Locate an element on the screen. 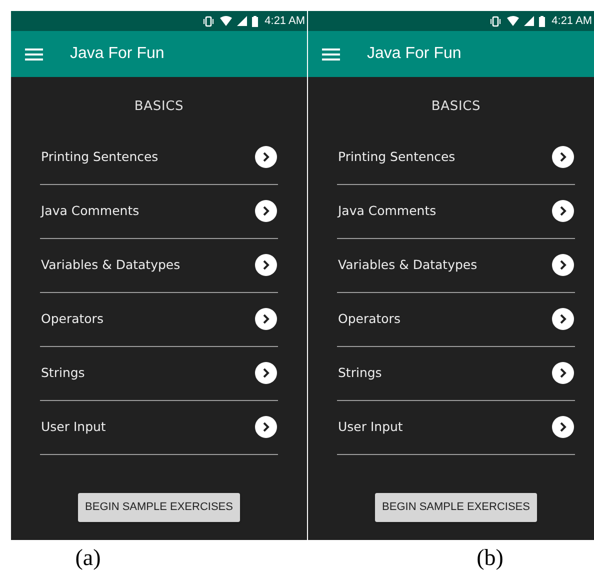  figure-caption: (a) is located at coordinates (88, 557).